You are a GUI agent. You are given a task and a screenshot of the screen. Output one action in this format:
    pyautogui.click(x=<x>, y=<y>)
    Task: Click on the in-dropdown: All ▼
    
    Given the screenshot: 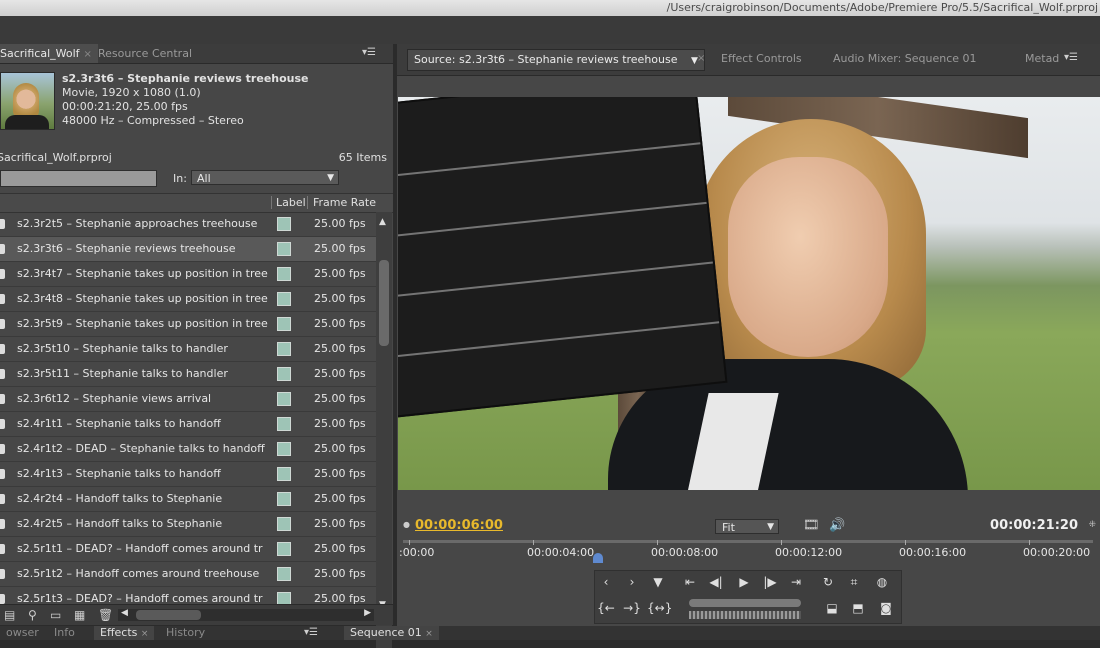 What is the action you would take?
    pyautogui.click(x=265, y=177)
    